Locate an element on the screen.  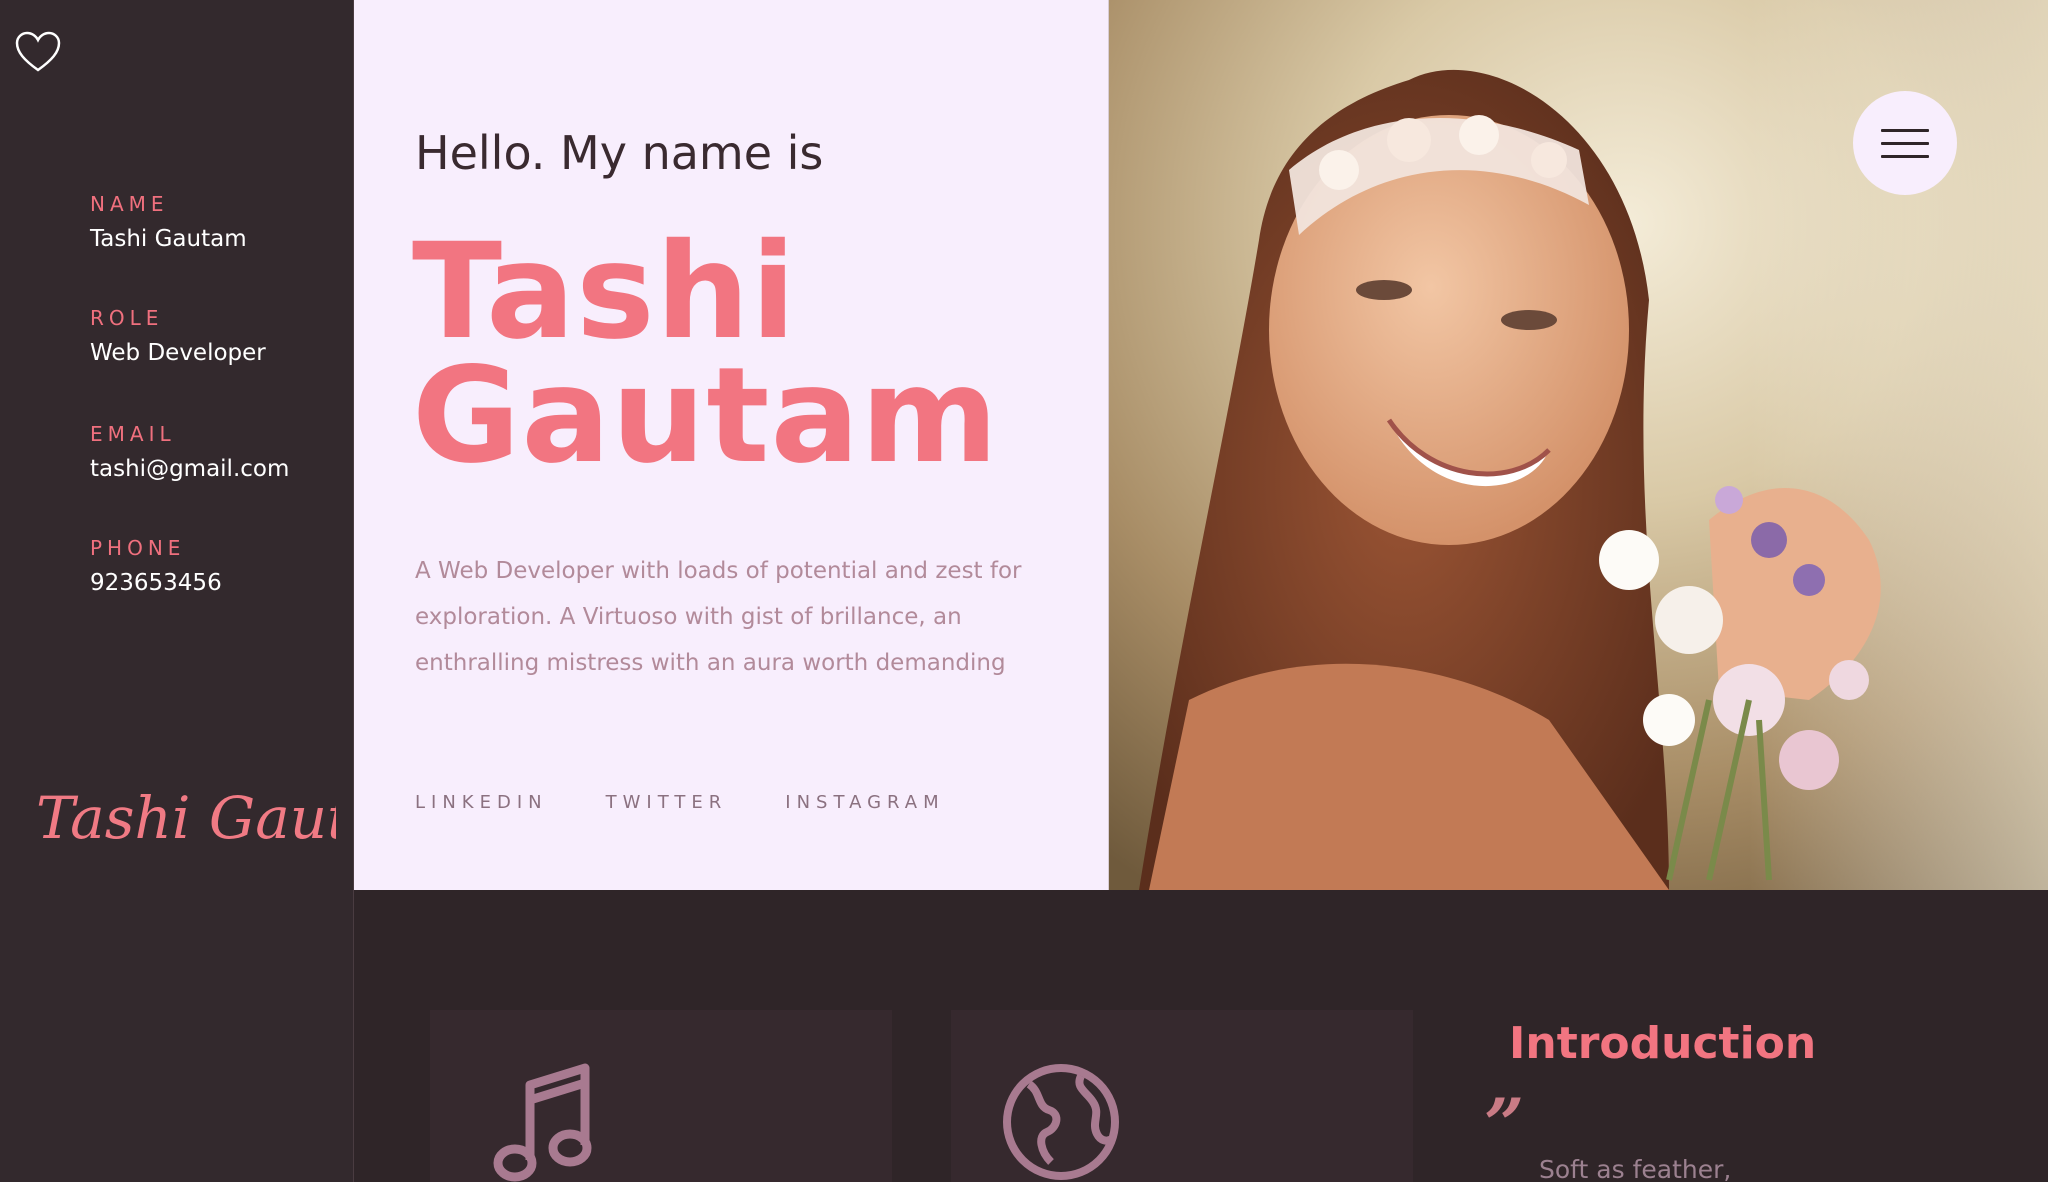
instagram-link: INSTAGRAM is located at coordinates (864, 802).